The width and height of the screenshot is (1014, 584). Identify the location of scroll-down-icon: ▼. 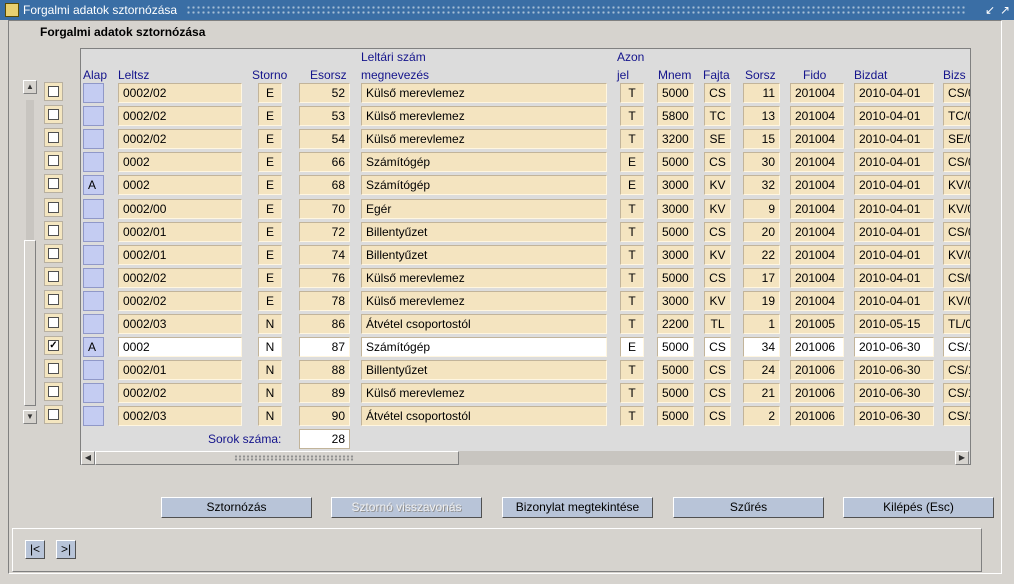
(30, 417).